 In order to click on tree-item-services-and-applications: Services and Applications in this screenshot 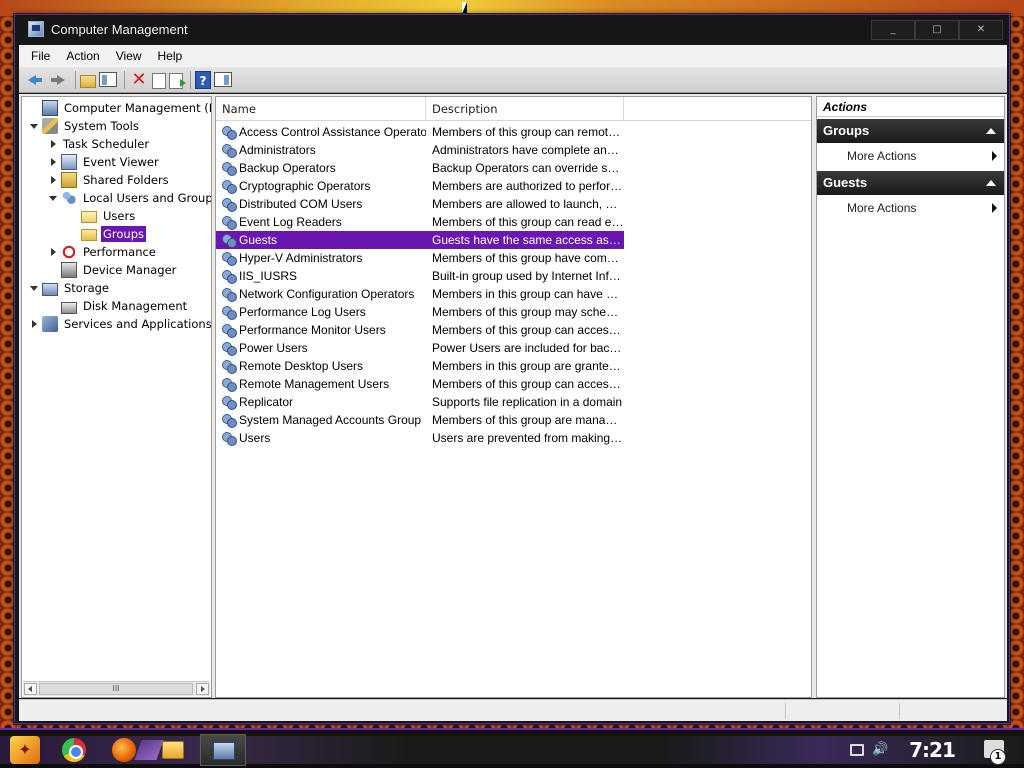, I will do `click(116, 324)`.